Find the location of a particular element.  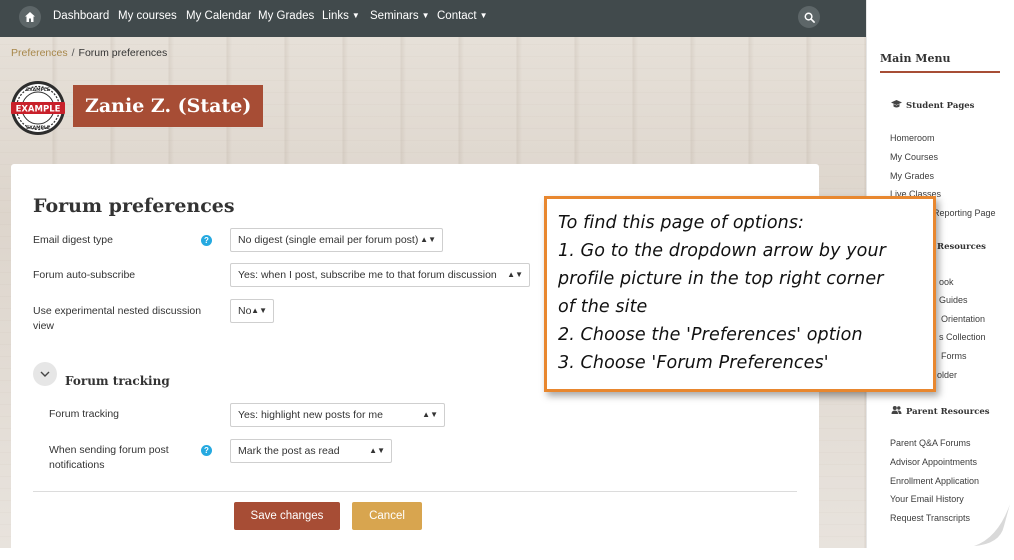

badge-text: EXAMPLE is located at coordinates (38, 110).